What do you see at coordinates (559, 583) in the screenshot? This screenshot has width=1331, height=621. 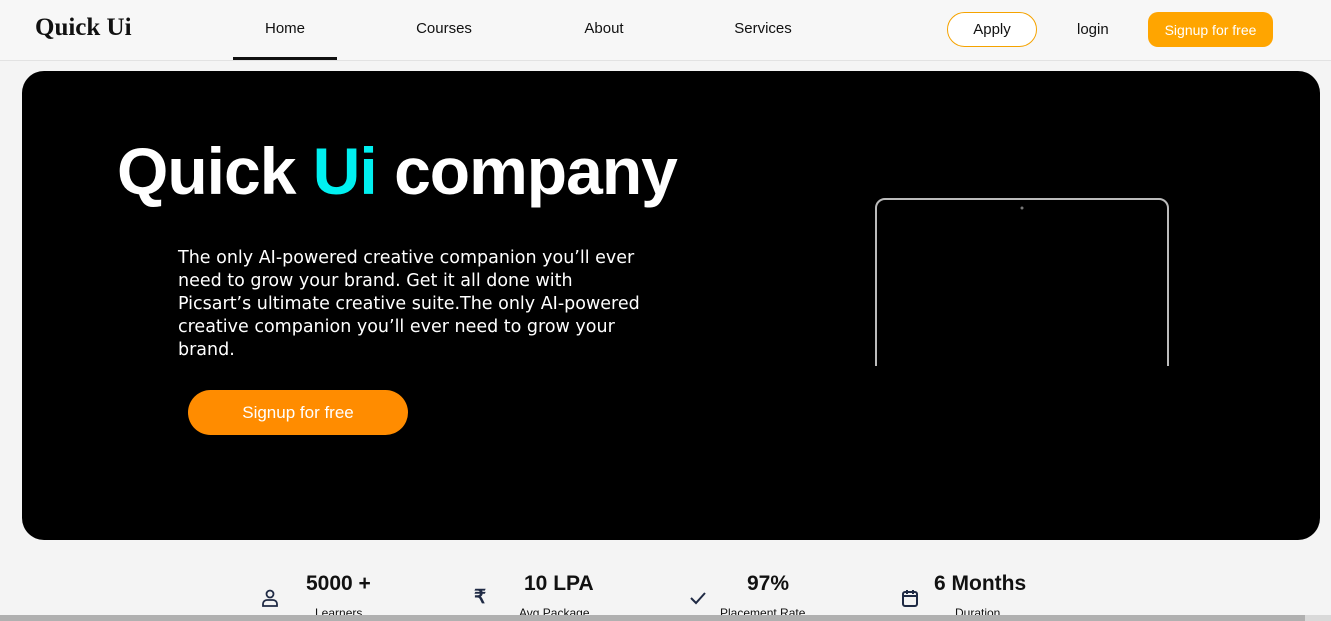 I see `stat-value: 10 LPA` at bounding box center [559, 583].